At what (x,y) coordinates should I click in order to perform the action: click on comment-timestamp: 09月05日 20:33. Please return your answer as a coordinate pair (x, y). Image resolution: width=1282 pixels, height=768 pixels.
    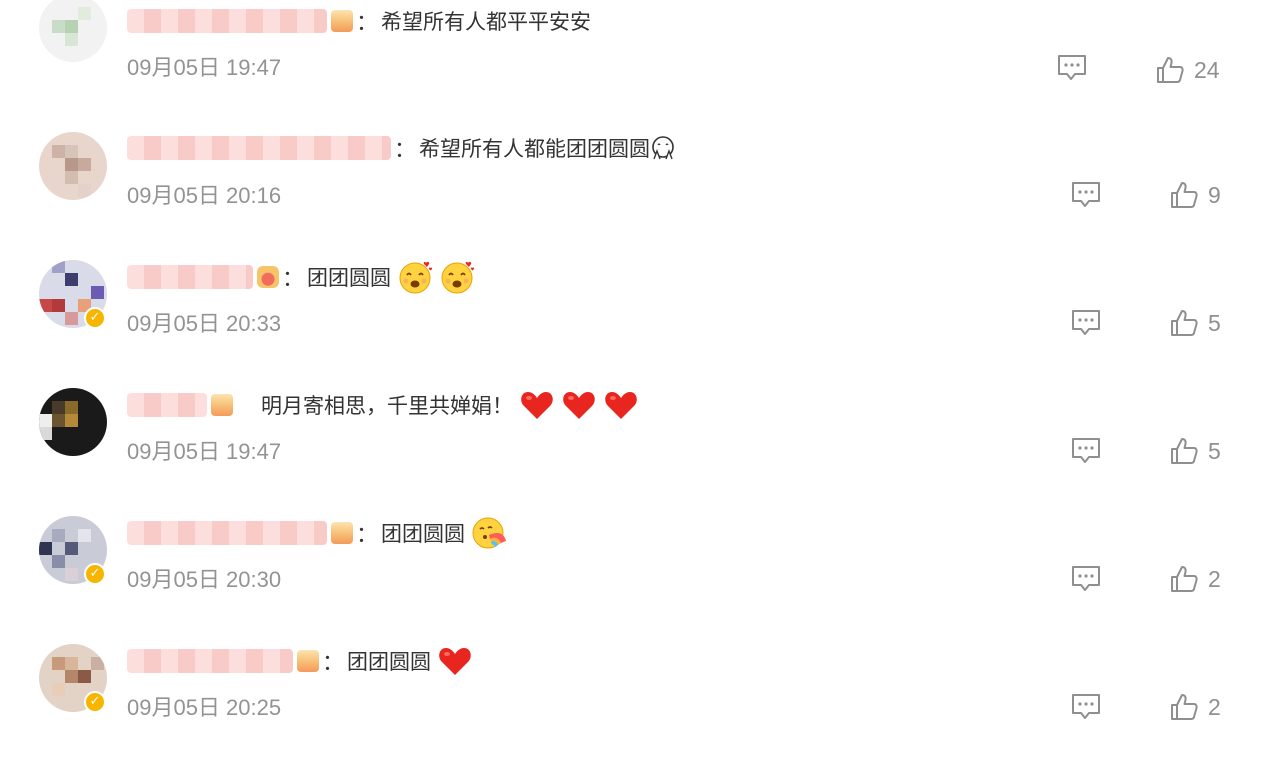
    Looking at the image, I should click on (204, 323).